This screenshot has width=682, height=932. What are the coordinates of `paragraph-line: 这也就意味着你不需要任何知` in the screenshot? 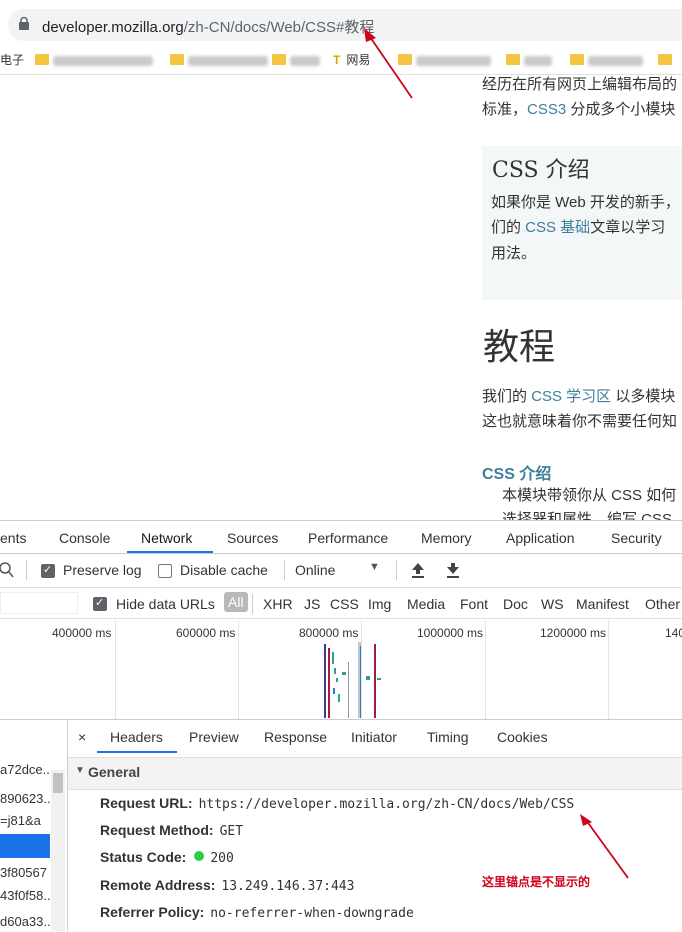 It's located at (580, 421).